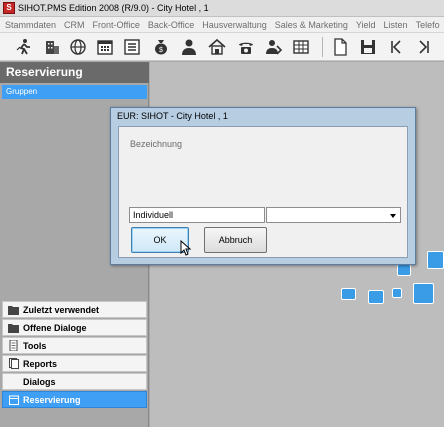 Image resolution: width=444 pixels, height=427 pixels. Describe the element at coordinates (24, 47) in the screenshot. I see `walk-in-icon` at that location.